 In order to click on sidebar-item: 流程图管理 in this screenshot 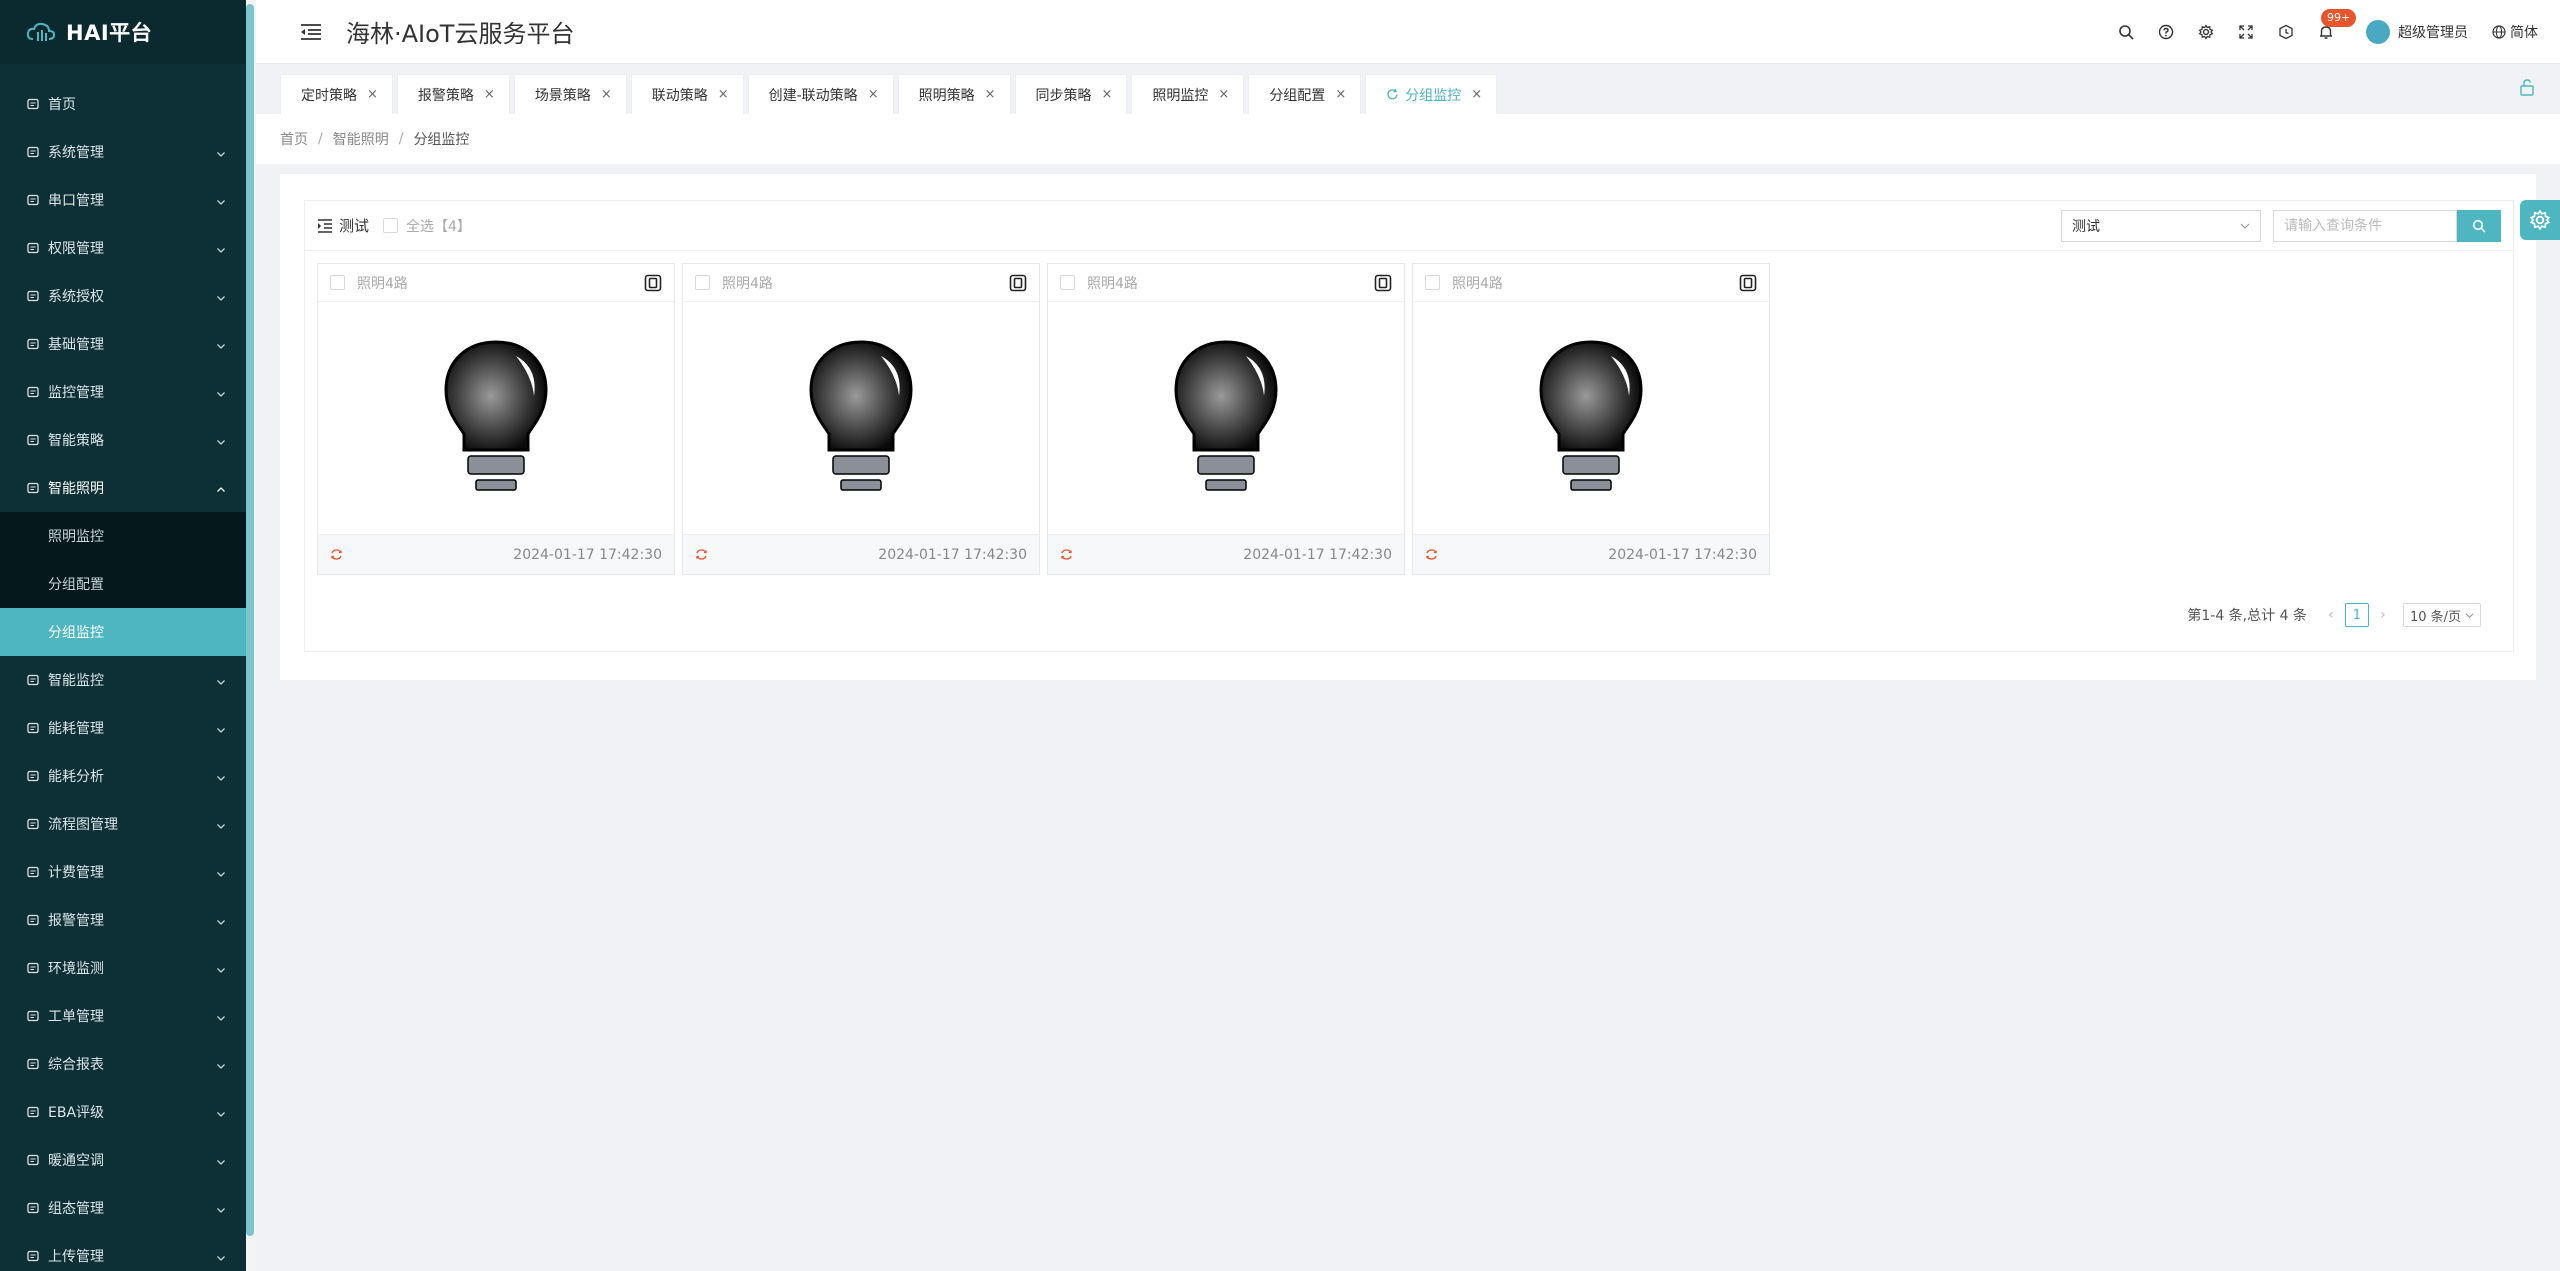, I will do `click(123, 824)`.